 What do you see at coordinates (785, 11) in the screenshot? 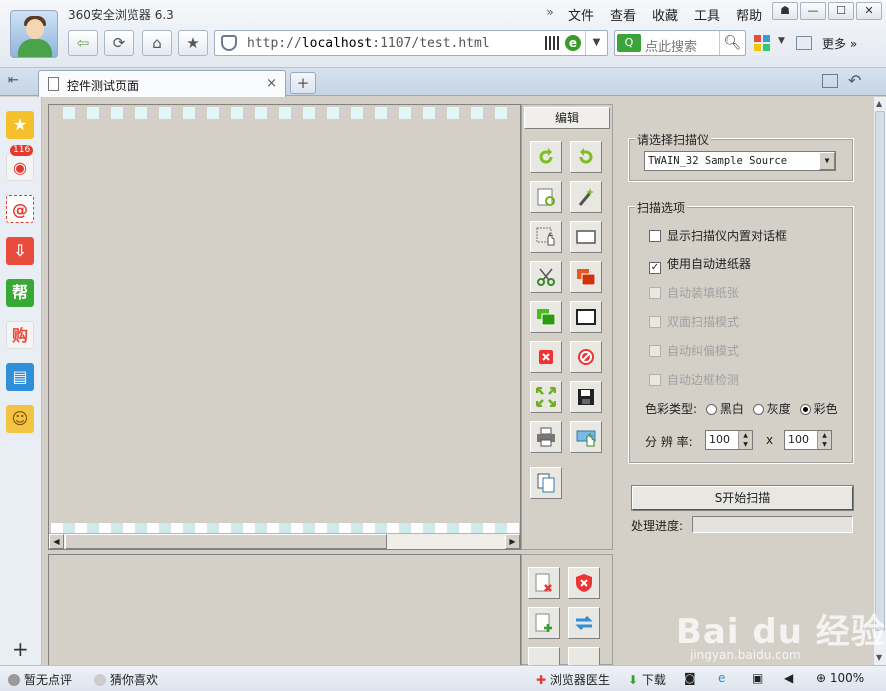
I see `skin-icon: ☗` at bounding box center [785, 11].